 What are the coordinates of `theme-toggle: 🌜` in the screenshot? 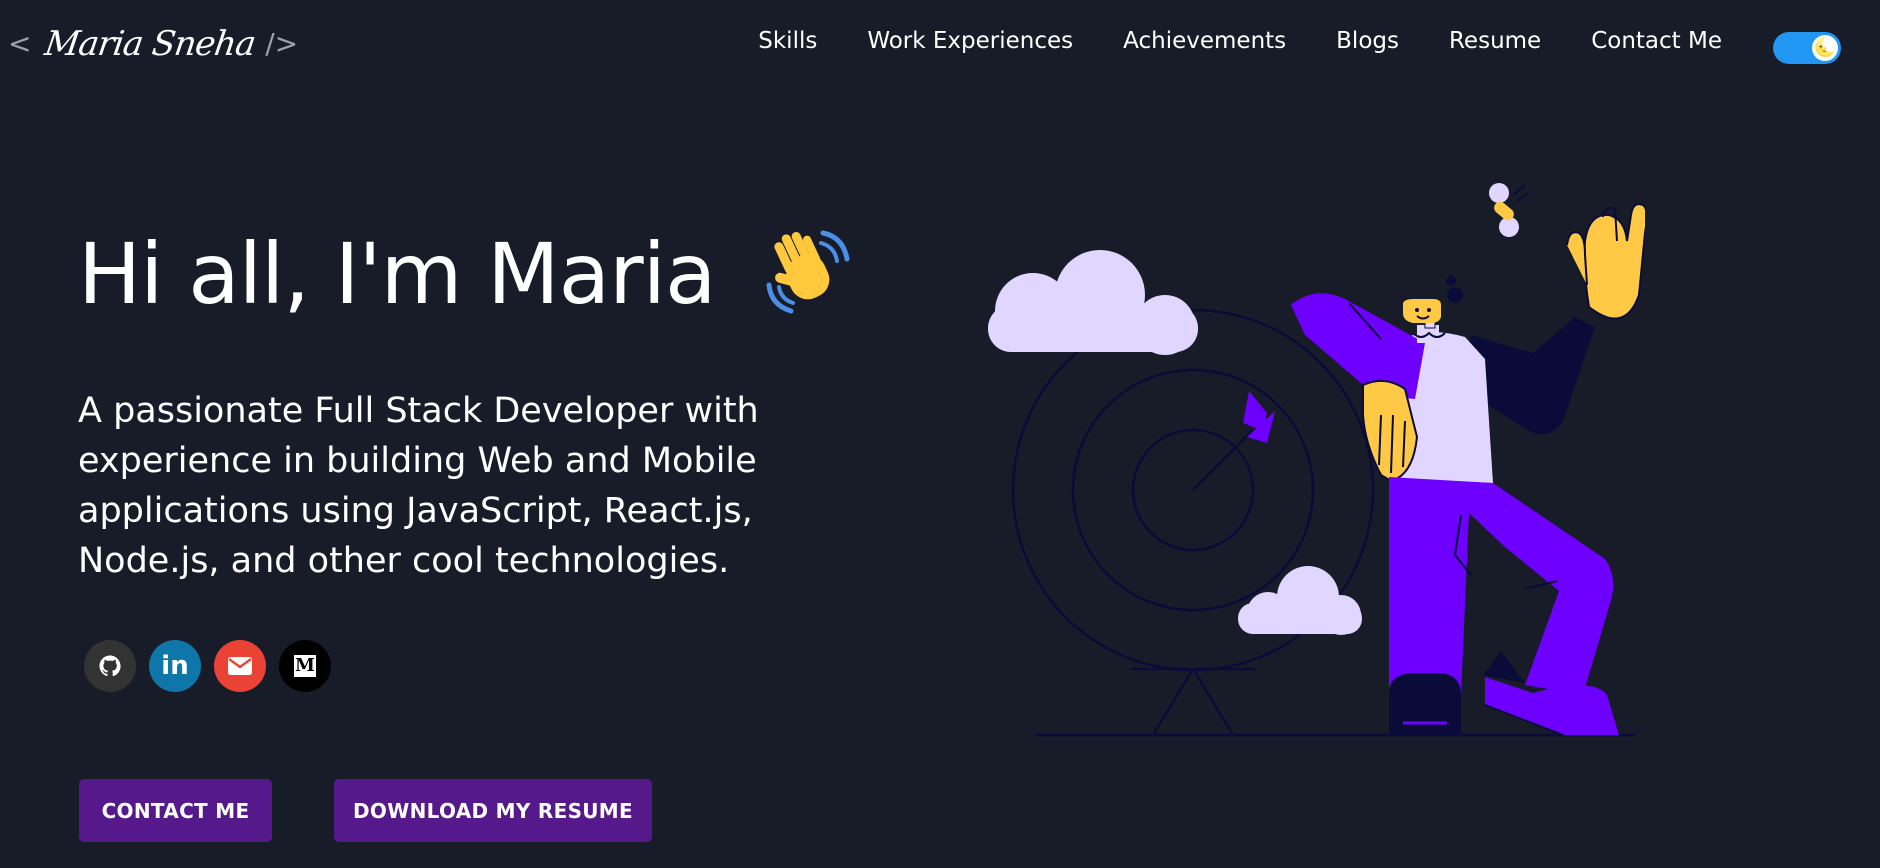 It's located at (1807, 48).